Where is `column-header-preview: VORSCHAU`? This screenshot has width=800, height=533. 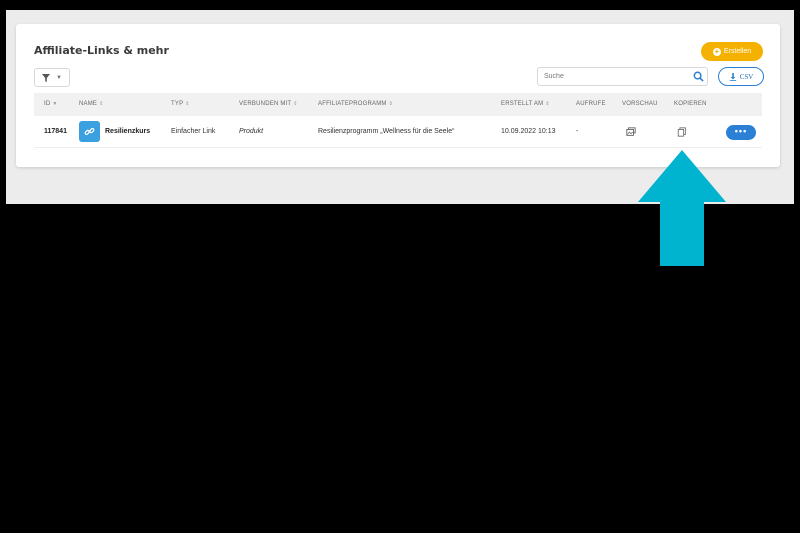 column-header-preview: VORSCHAU is located at coordinates (640, 104).